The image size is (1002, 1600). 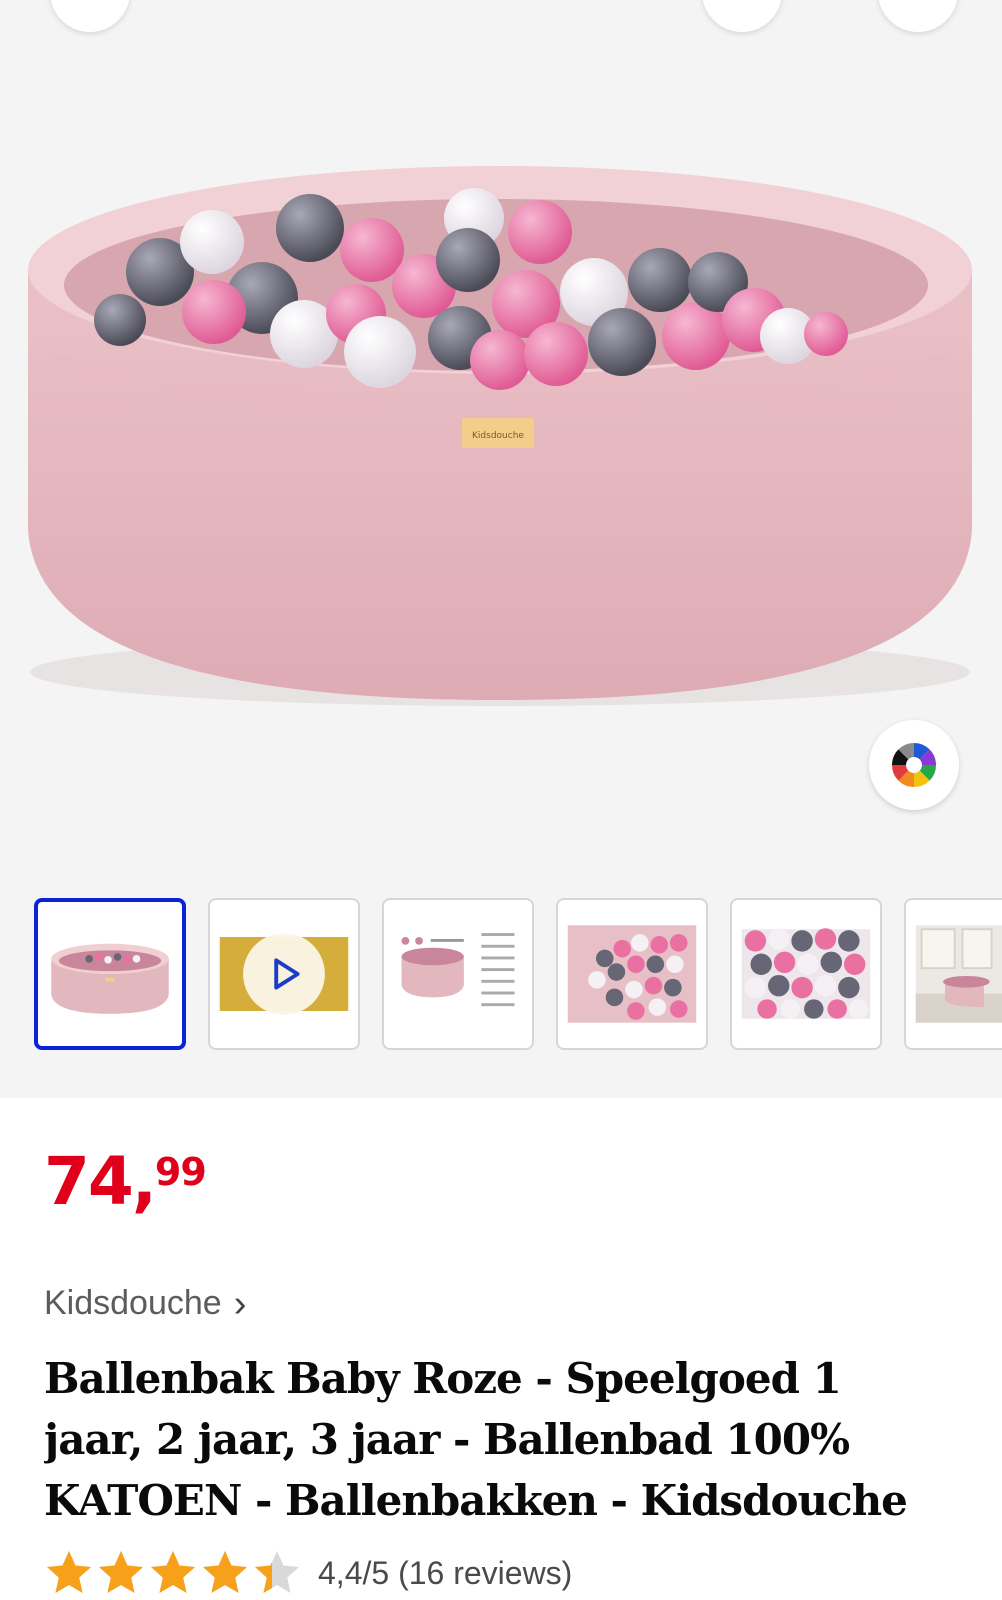 What do you see at coordinates (953, 974) in the screenshot?
I see `thumbnail-room` at bounding box center [953, 974].